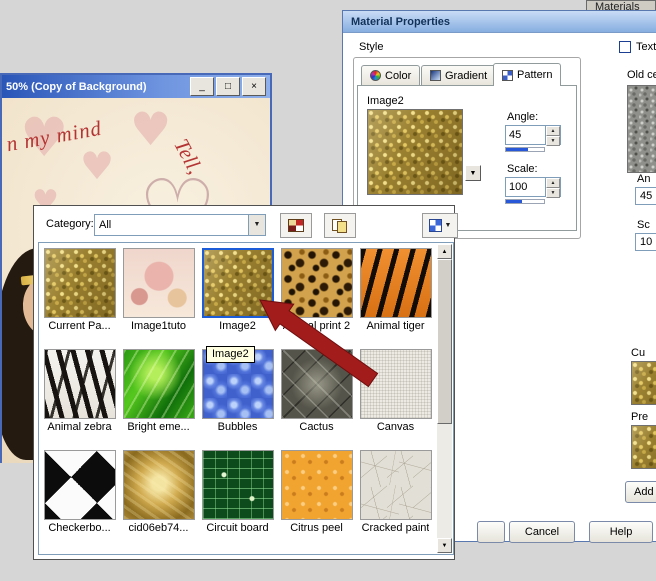  What do you see at coordinates (395, 485) in the screenshot?
I see `cracked-thumbnail` at bounding box center [395, 485].